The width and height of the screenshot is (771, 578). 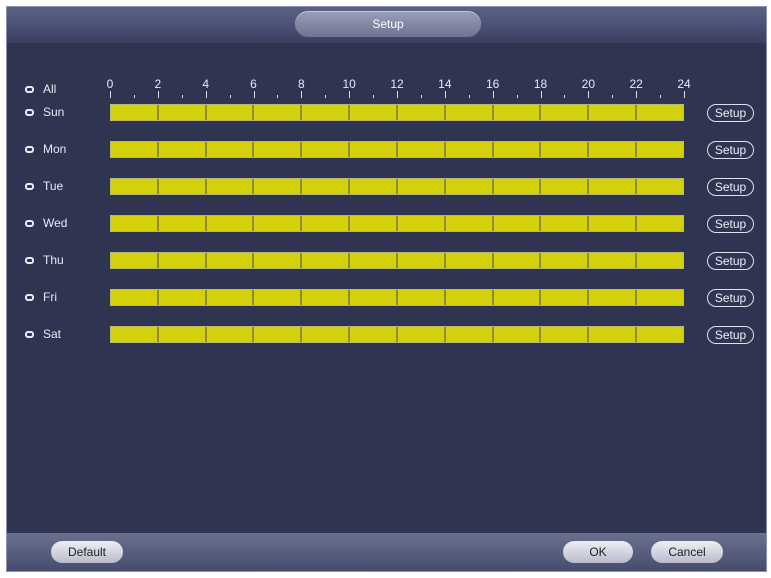 What do you see at coordinates (687, 552) in the screenshot?
I see `cancel-button: Cancel` at bounding box center [687, 552].